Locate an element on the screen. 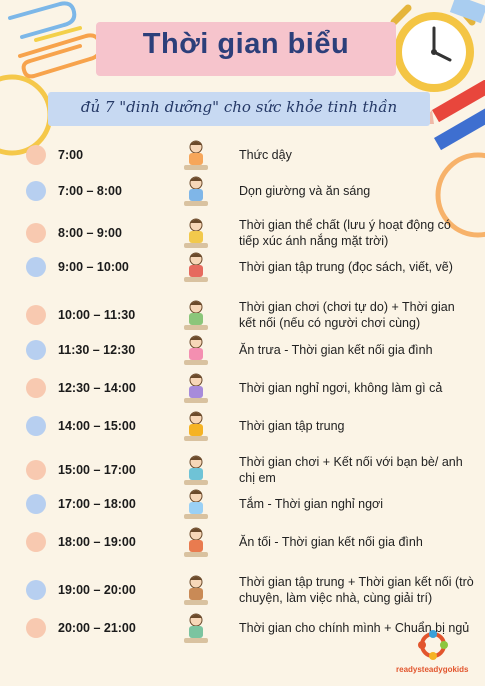  schedule-row: 7:00 Thức dậy is located at coordinates (242, 161).